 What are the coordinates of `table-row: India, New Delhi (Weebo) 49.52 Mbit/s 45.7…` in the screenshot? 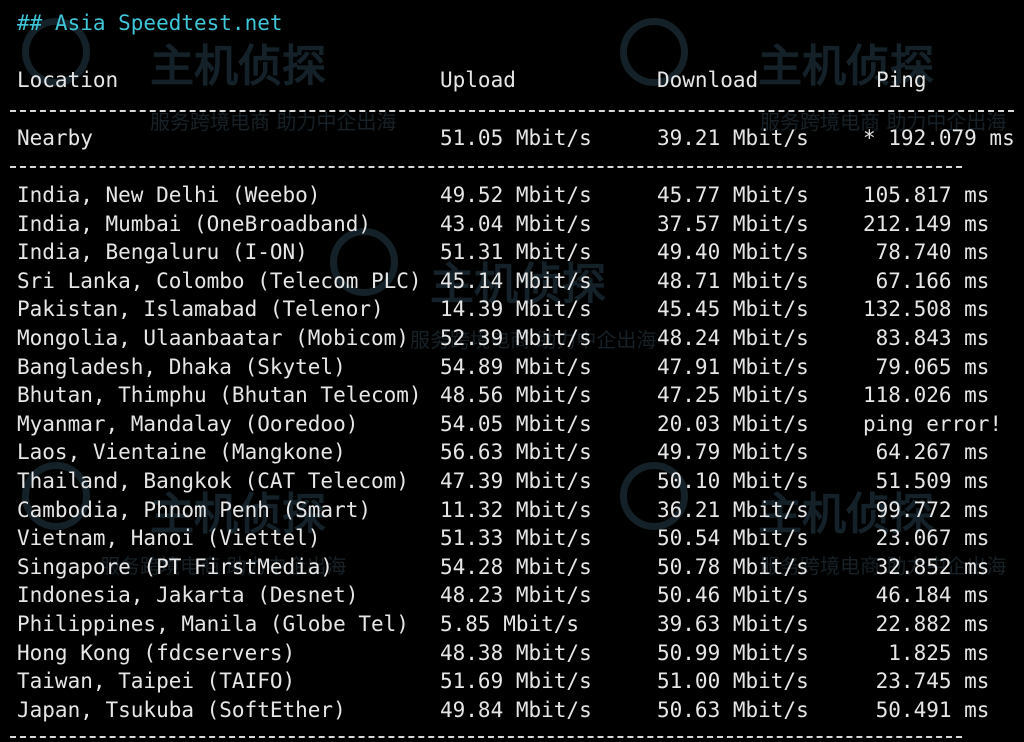 It's located at (512, 195).